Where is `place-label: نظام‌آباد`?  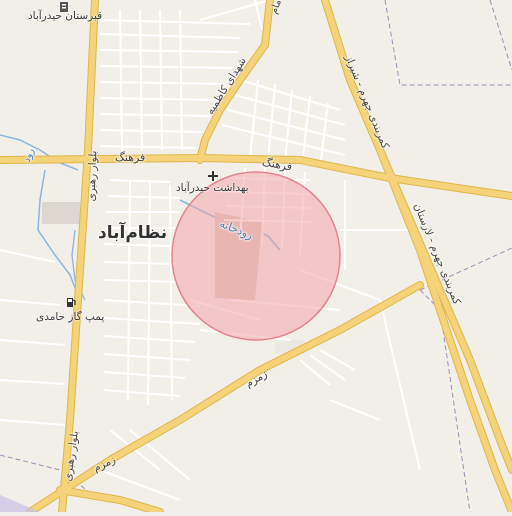
place-label: نظام‌آباد is located at coordinates (133, 233).